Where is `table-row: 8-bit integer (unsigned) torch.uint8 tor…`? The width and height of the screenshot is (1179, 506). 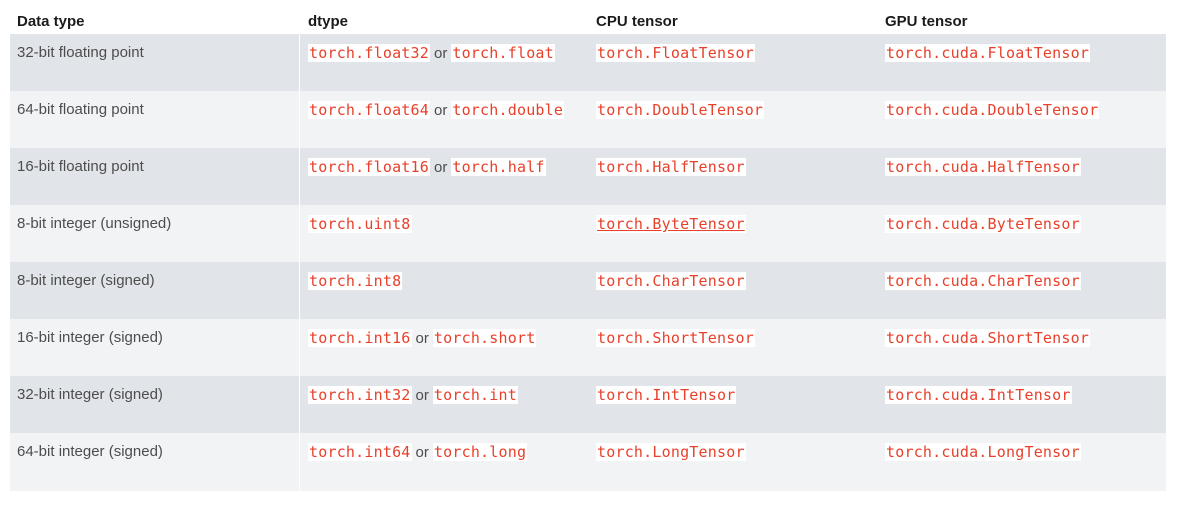
table-row: 8-bit integer (unsigned) torch.uint8 tor… is located at coordinates (588, 233).